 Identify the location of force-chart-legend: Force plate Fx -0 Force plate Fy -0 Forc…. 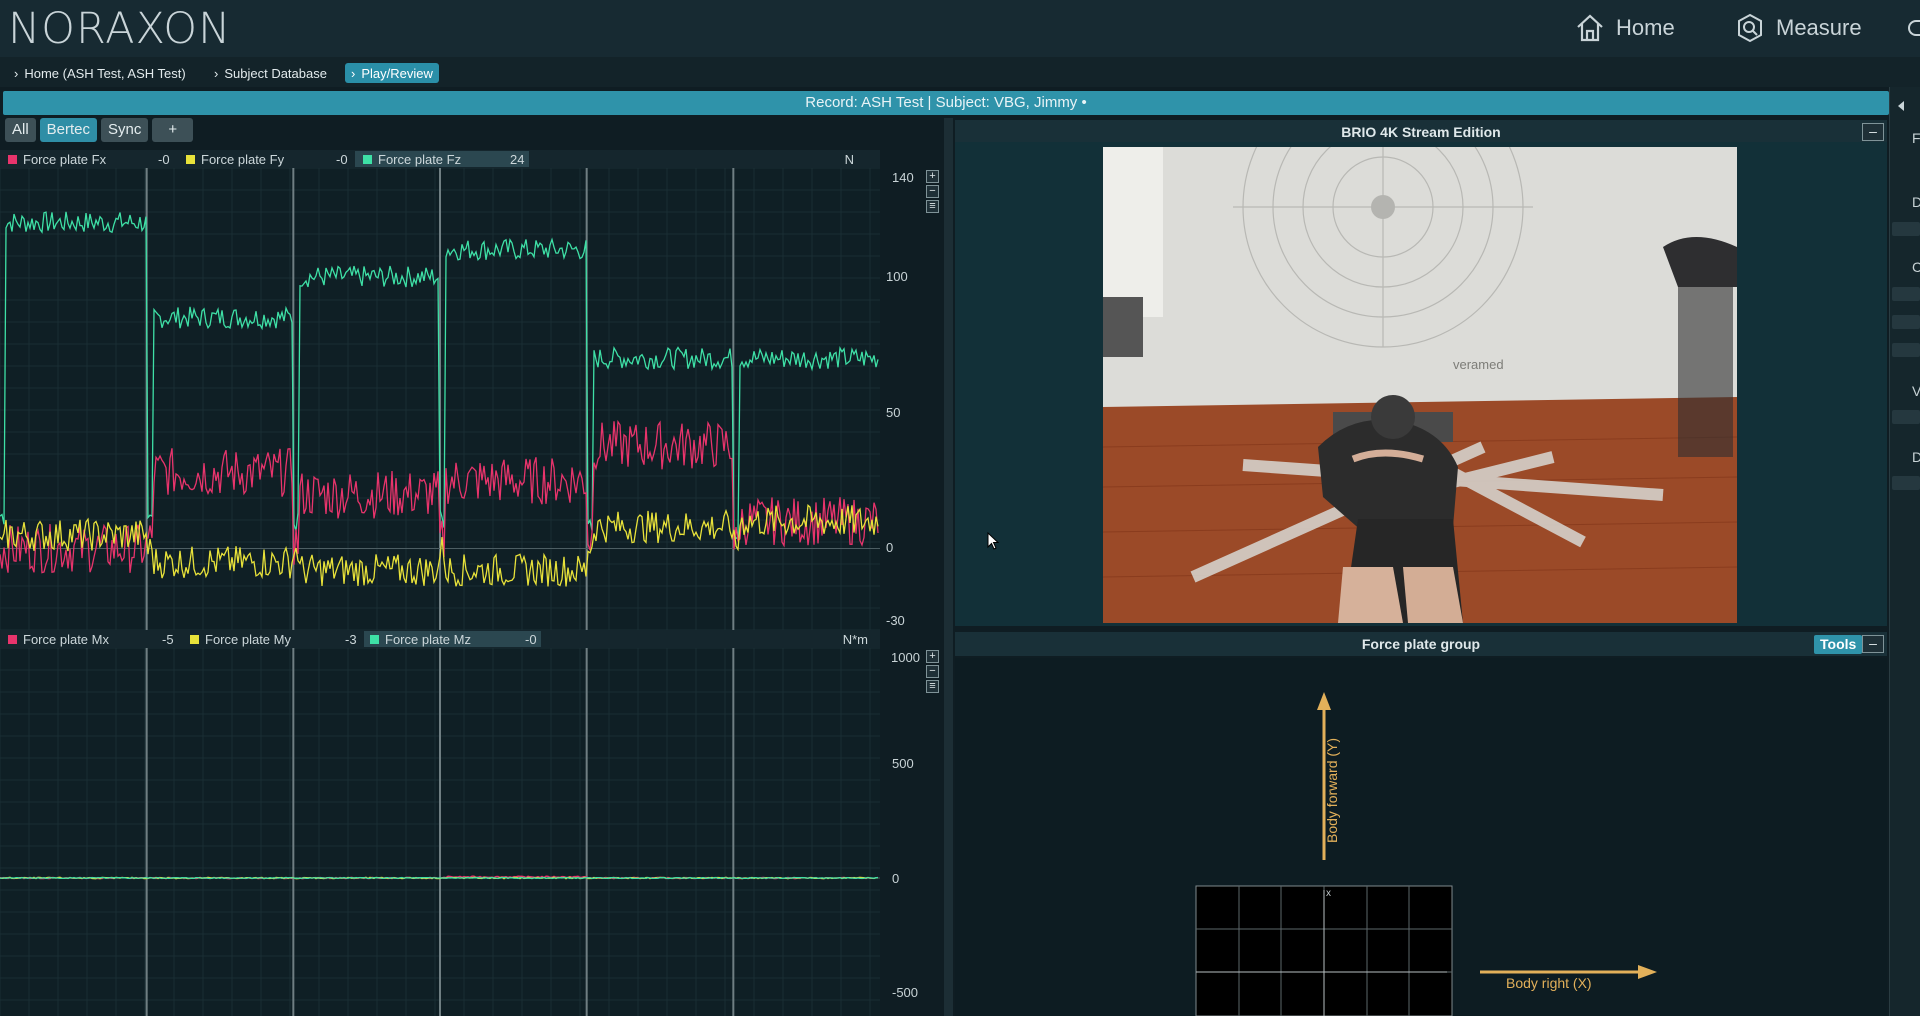
(440, 159).